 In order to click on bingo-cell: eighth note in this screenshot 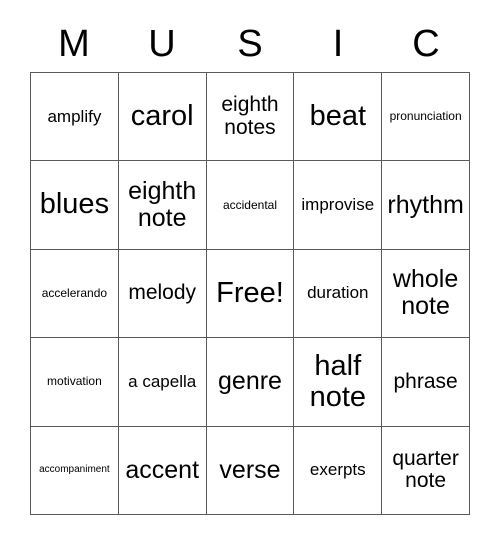, I will do `click(162, 205)`.